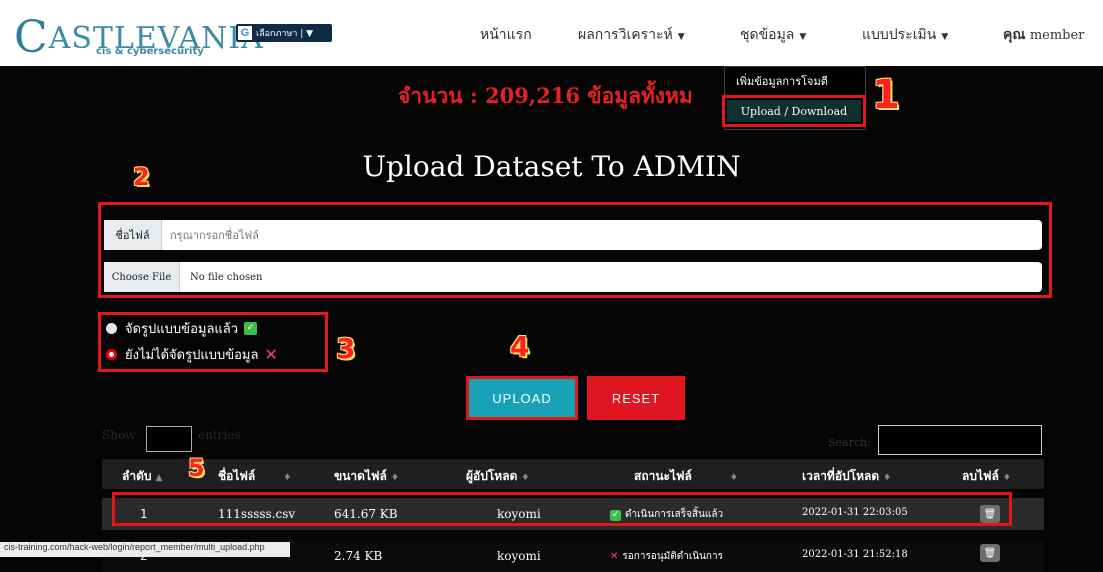  I want to click on language-label: เลือกภาษา | ▼, so click(285, 34).